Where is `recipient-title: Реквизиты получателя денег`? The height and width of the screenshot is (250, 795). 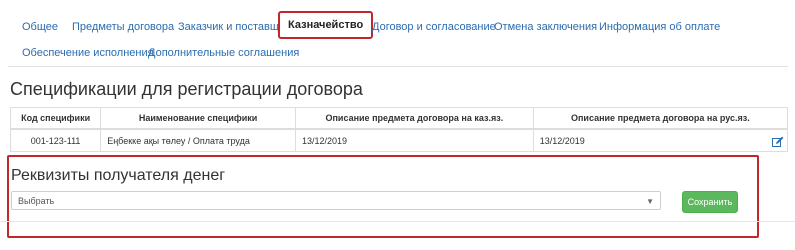 recipient-title: Реквизиты получателя денег is located at coordinates (118, 175).